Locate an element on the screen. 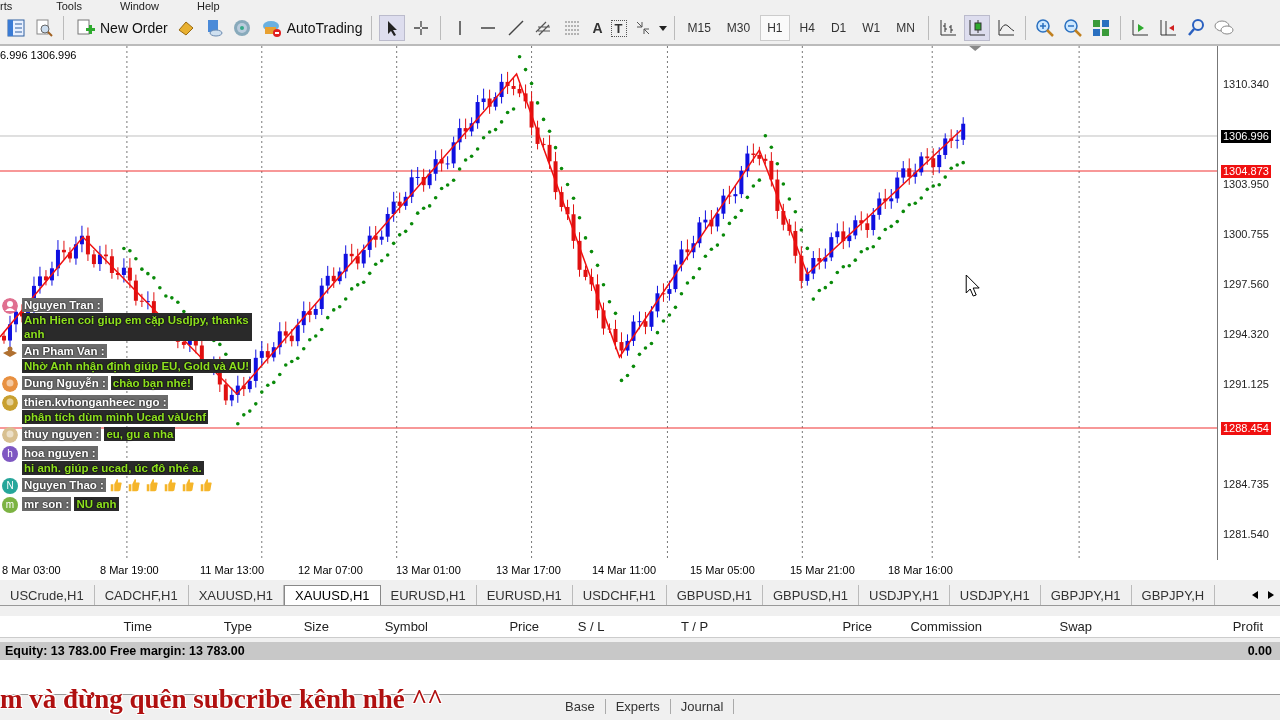  timeframe-button: M15 is located at coordinates (699, 28).